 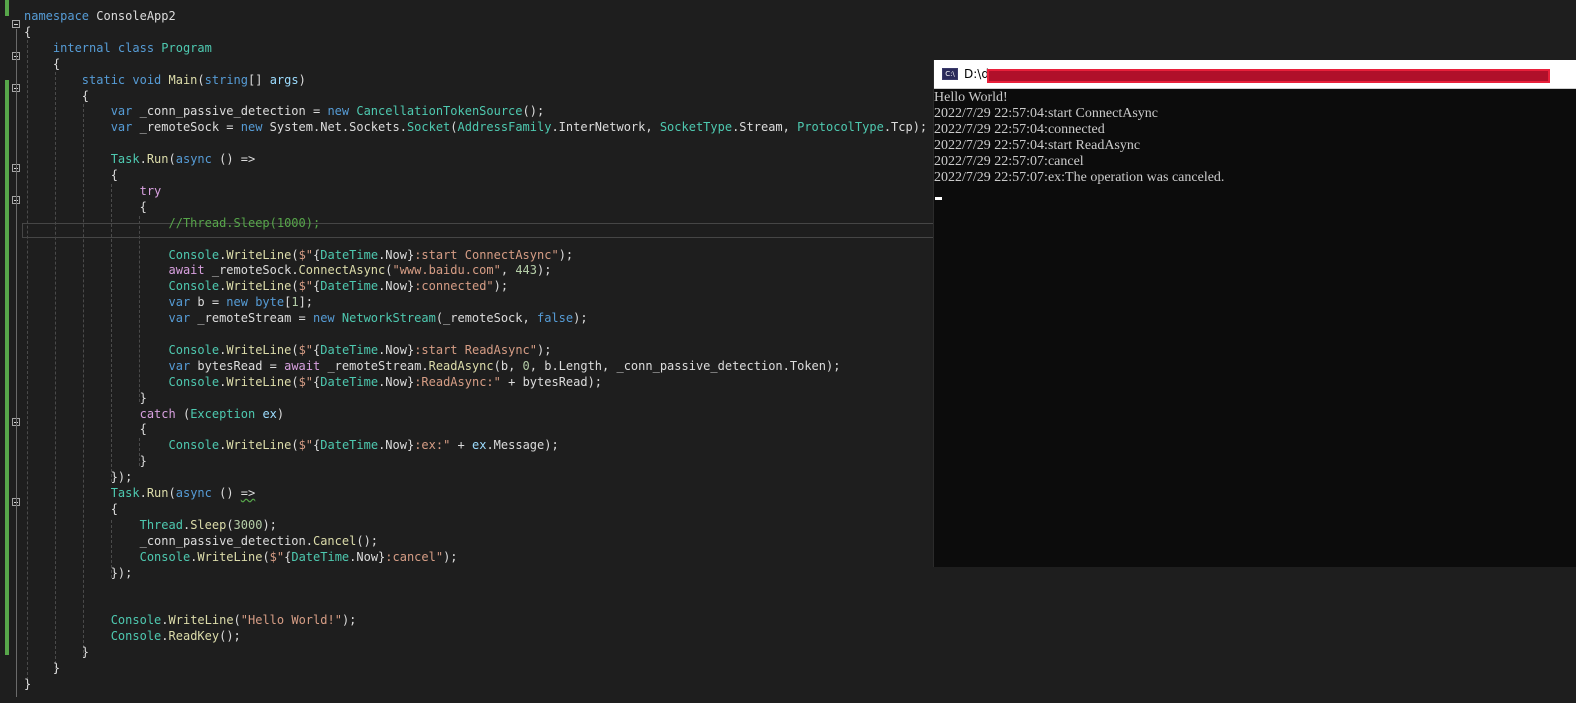 What do you see at coordinates (226, 493) in the screenshot?
I see `code-token: ()` at bounding box center [226, 493].